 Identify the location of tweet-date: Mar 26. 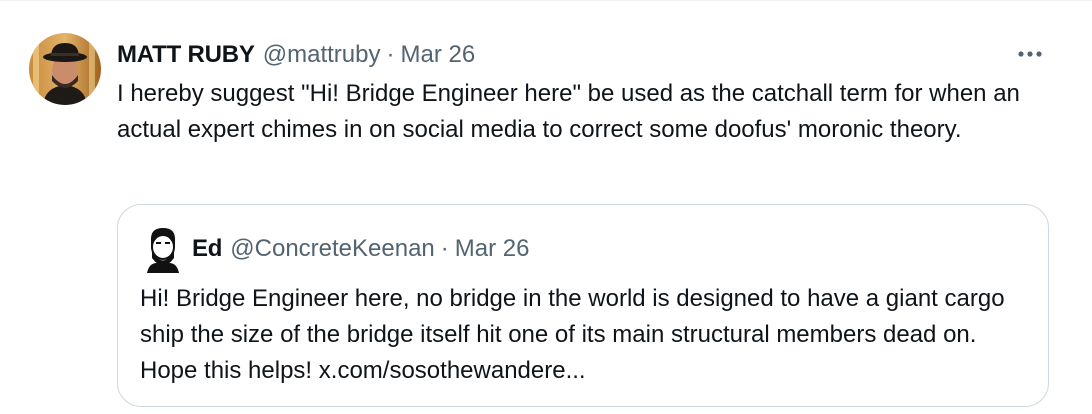
(437, 55).